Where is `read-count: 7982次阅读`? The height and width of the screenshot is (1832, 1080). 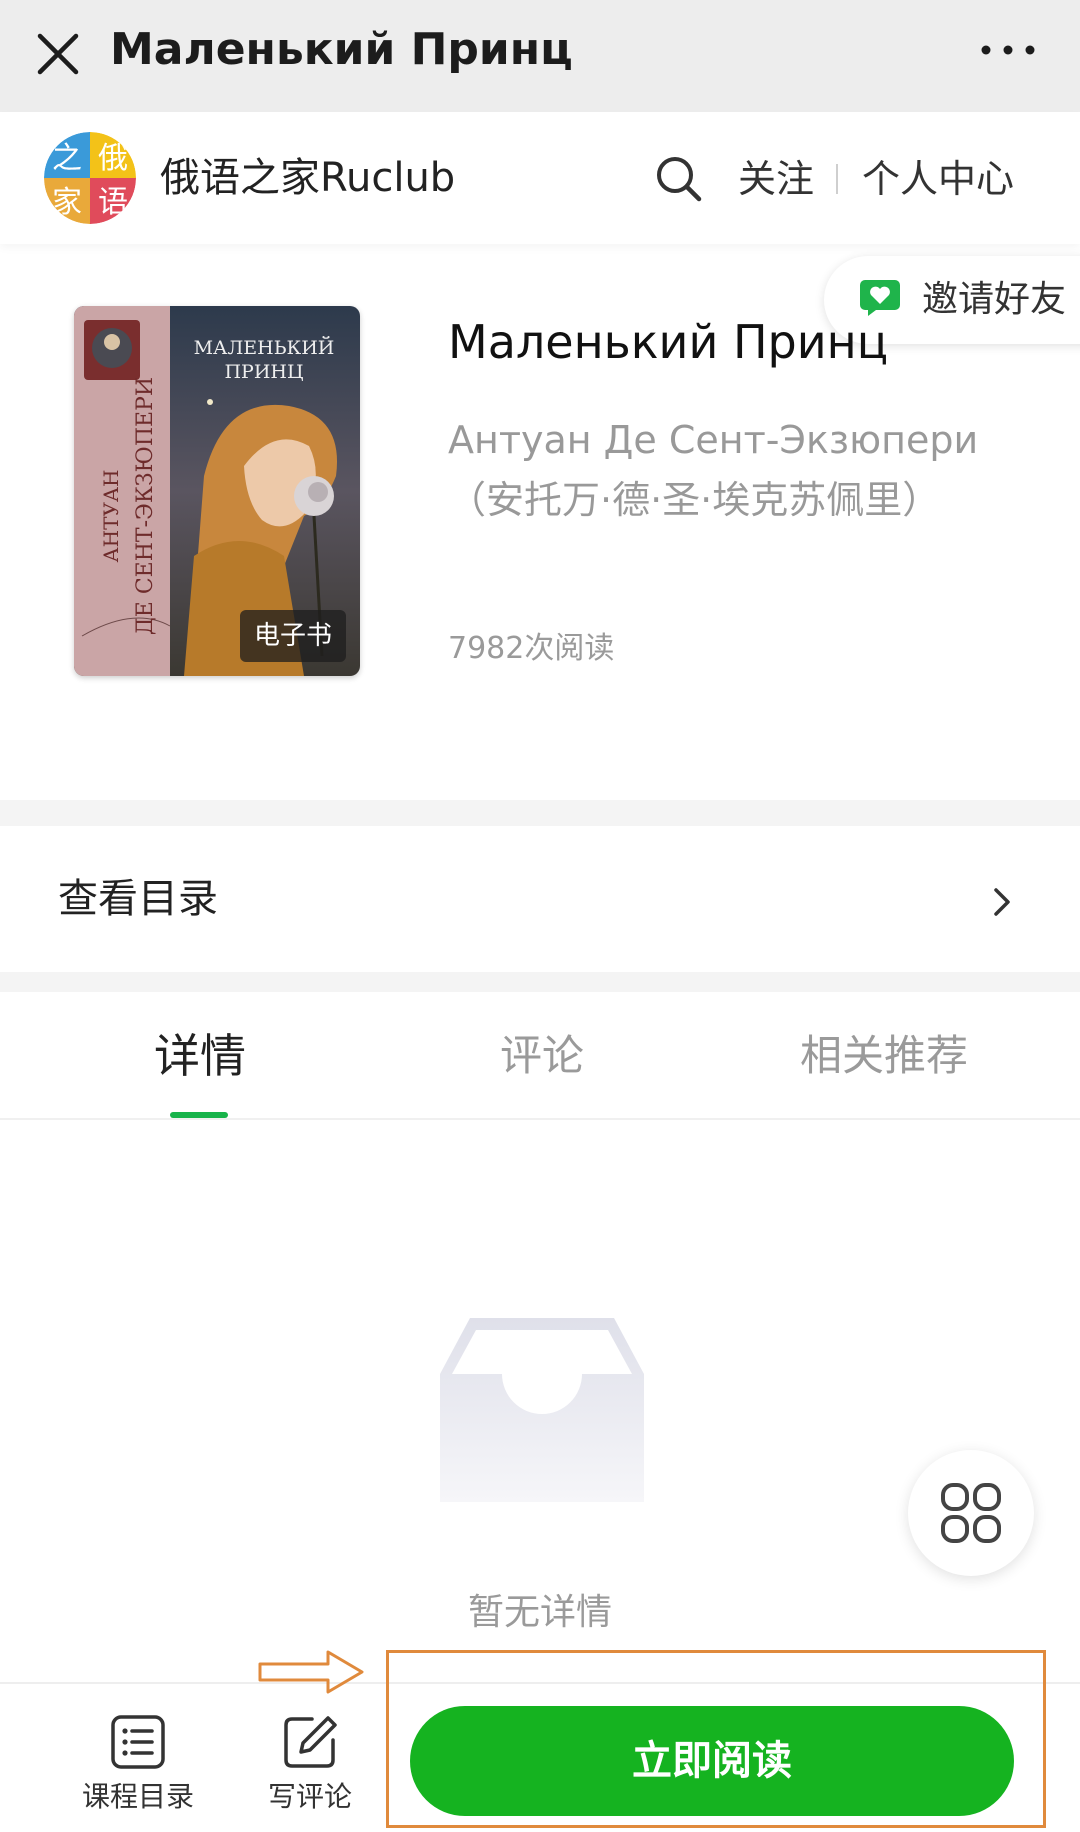
read-count: 7982次阅读 is located at coordinates (531, 648).